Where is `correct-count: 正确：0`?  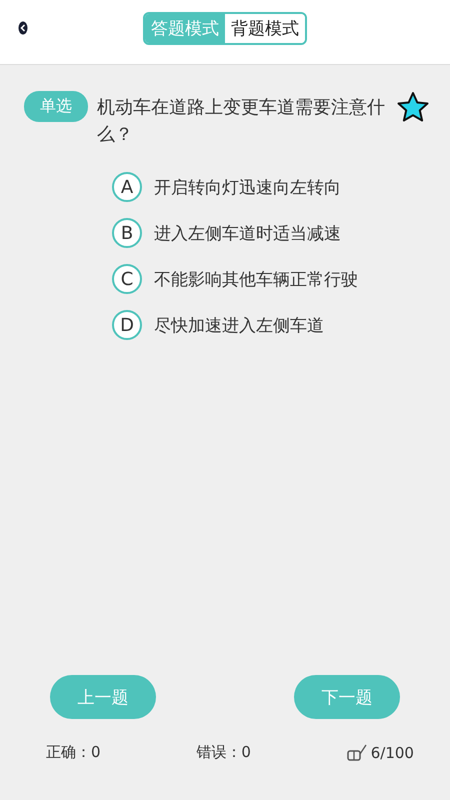 correct-count: 正确：0 is located at coordinates (73, 752).